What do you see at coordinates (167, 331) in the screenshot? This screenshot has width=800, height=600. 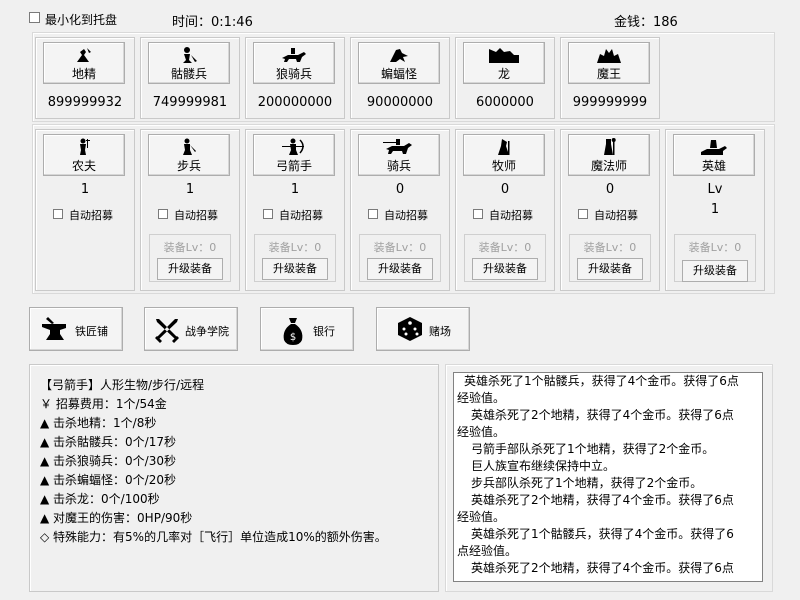 I see `crossed-swords-icon` at bounding box center [167, 331].